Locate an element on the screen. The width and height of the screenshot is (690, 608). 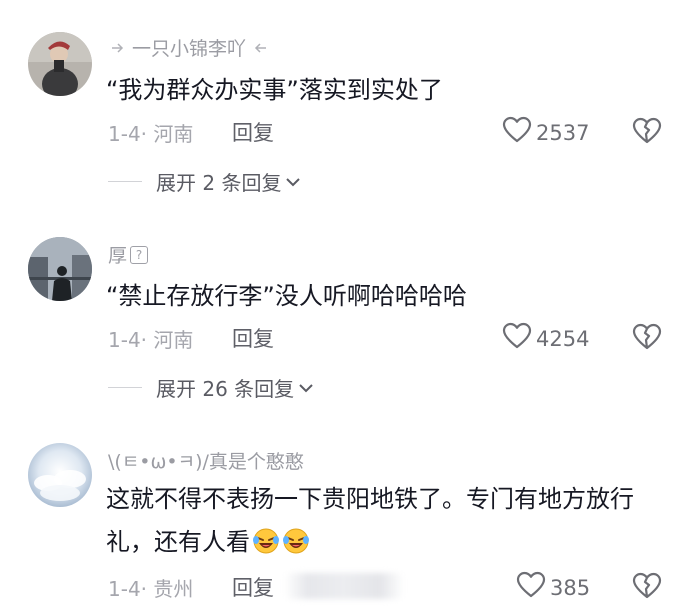
hand-left-icon is located at coordinates (120, 48).